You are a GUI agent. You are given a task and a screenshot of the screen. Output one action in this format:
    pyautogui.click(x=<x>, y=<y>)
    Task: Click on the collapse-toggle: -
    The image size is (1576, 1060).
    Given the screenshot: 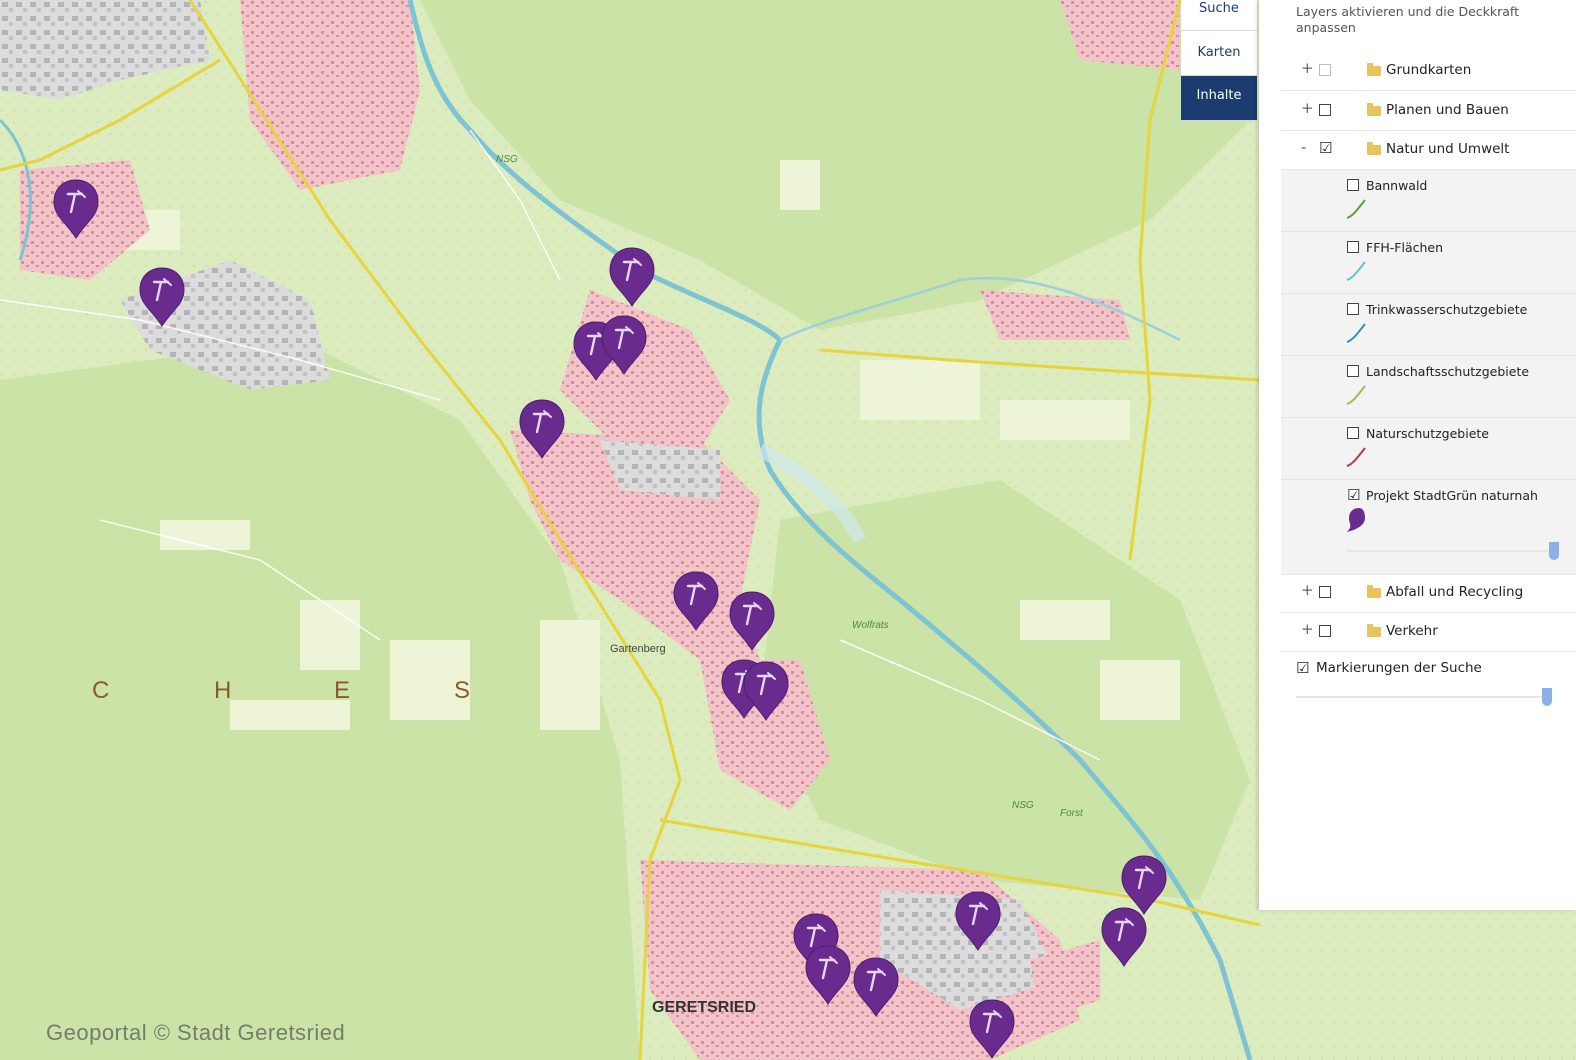 What is the action you would take?
    pyautogui.click(x=1303, y=147)
    